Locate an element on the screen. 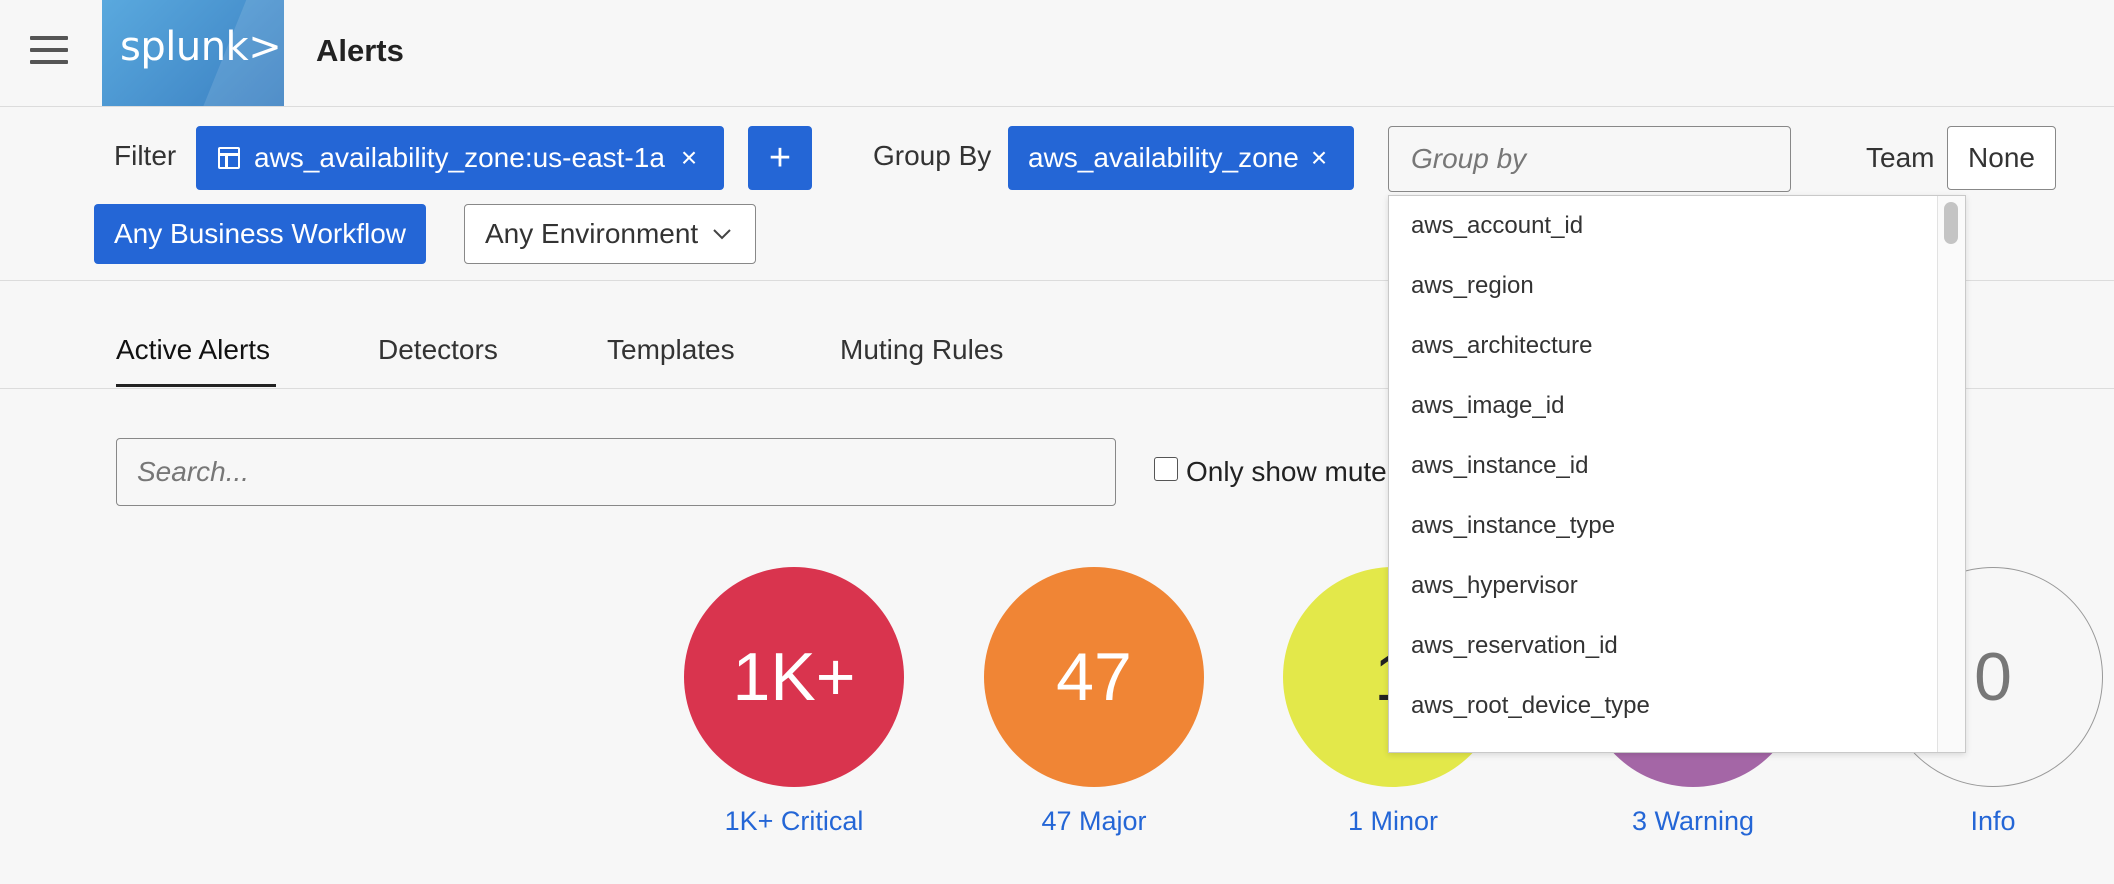 The image size is (2114, 884). only-show-muted-label: Only show mute is located at coordinates (1286, 471).